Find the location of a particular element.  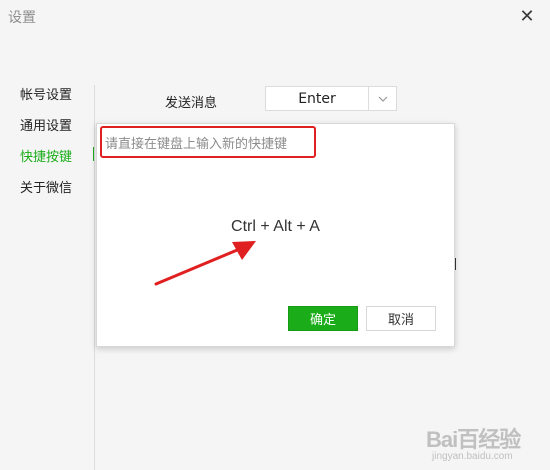

sidebar-item-shortcuts: 快捷按键 is located at coordinates (46, 155).